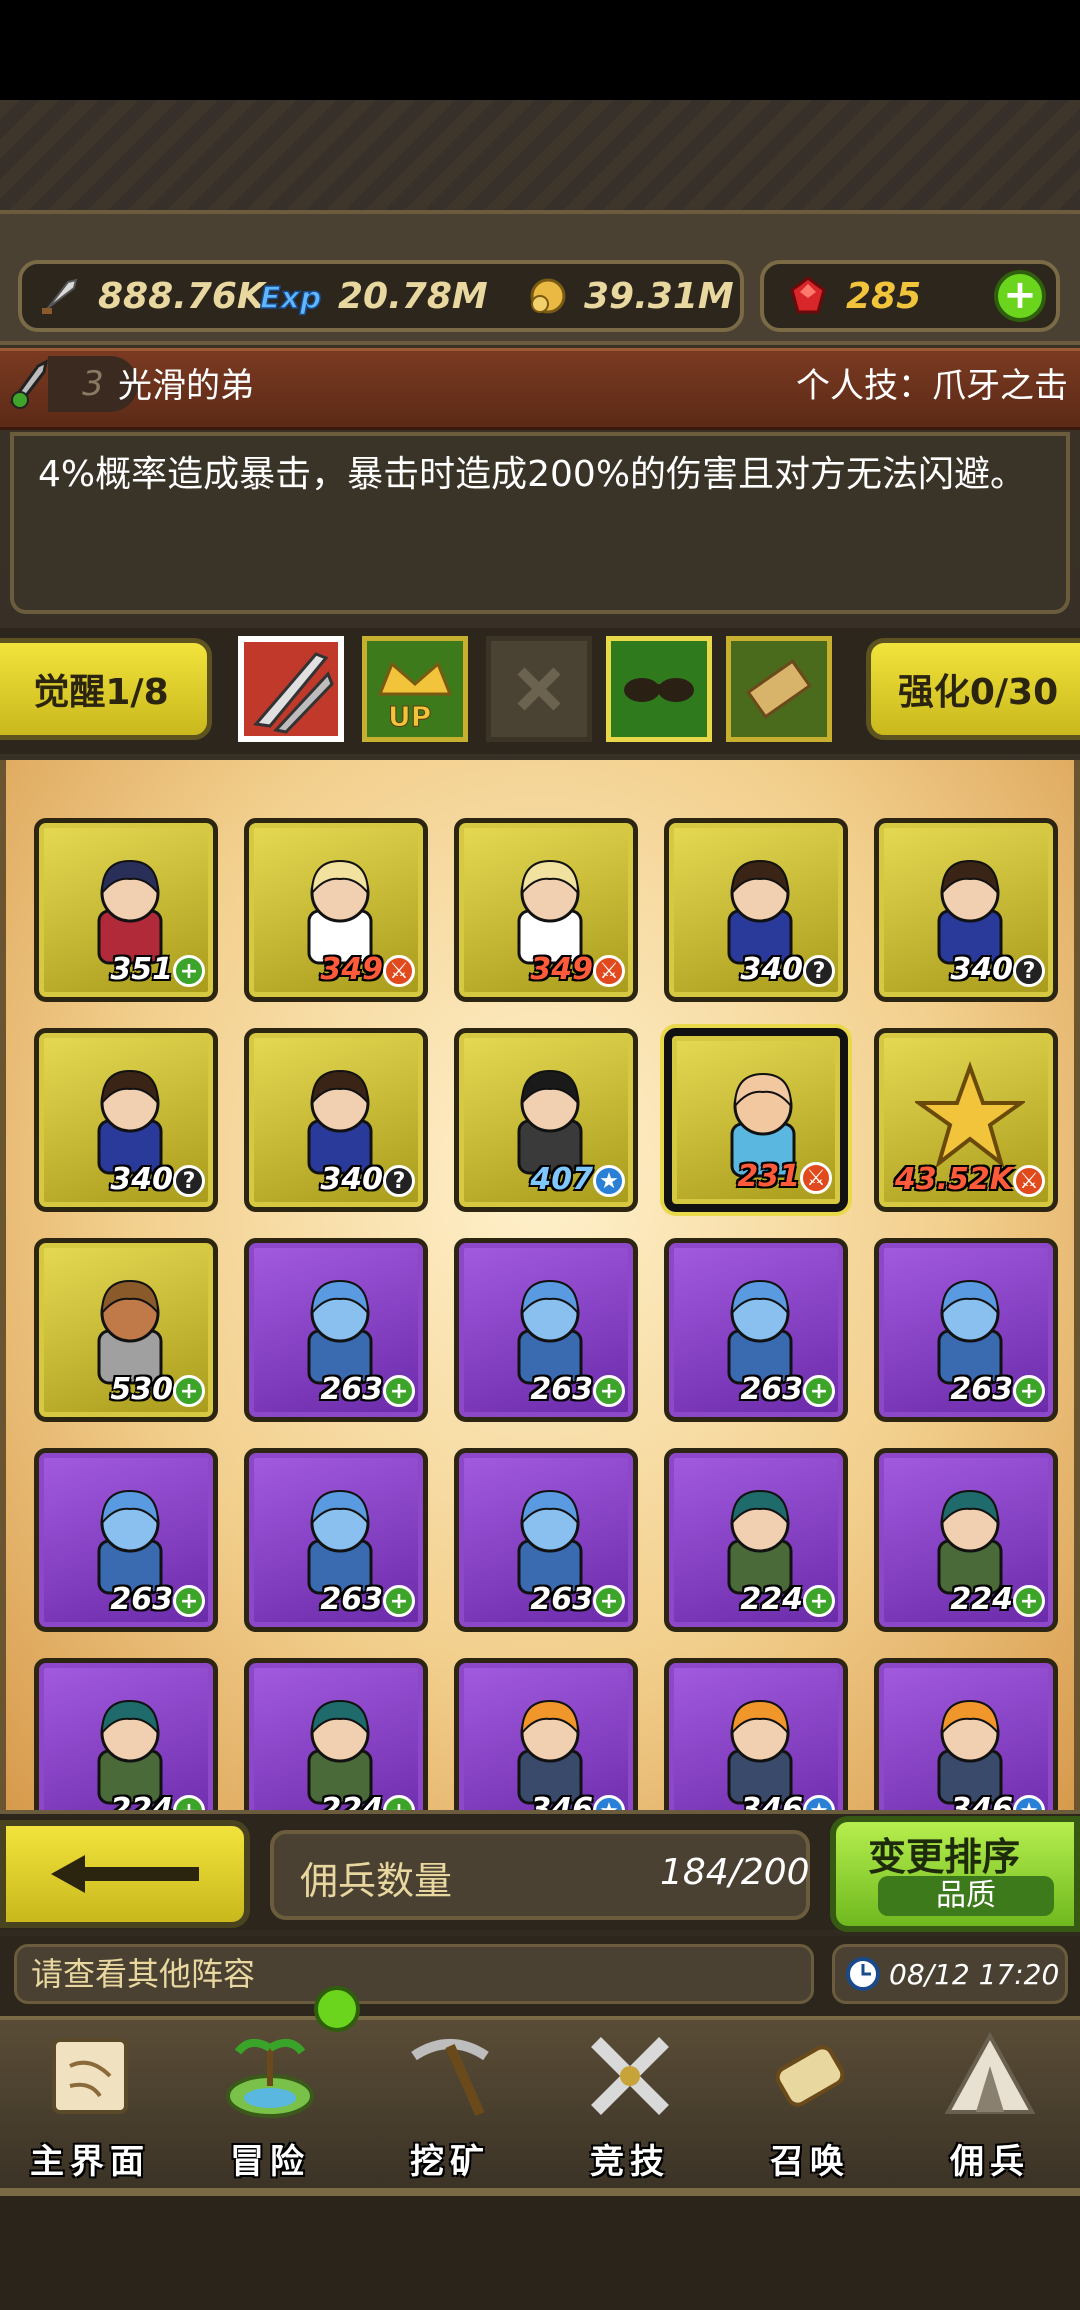 This screenshot has width=1080, height=2310. What do you see at coordinates (756, 1120) in the screenshot?
I see `hero-card: 231 ⚔` at bounding box center [756, 1120].